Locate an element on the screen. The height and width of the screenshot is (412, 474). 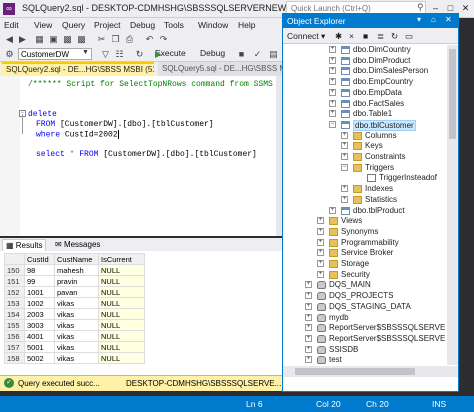
folder-icon is located at coordinates (357, 189).